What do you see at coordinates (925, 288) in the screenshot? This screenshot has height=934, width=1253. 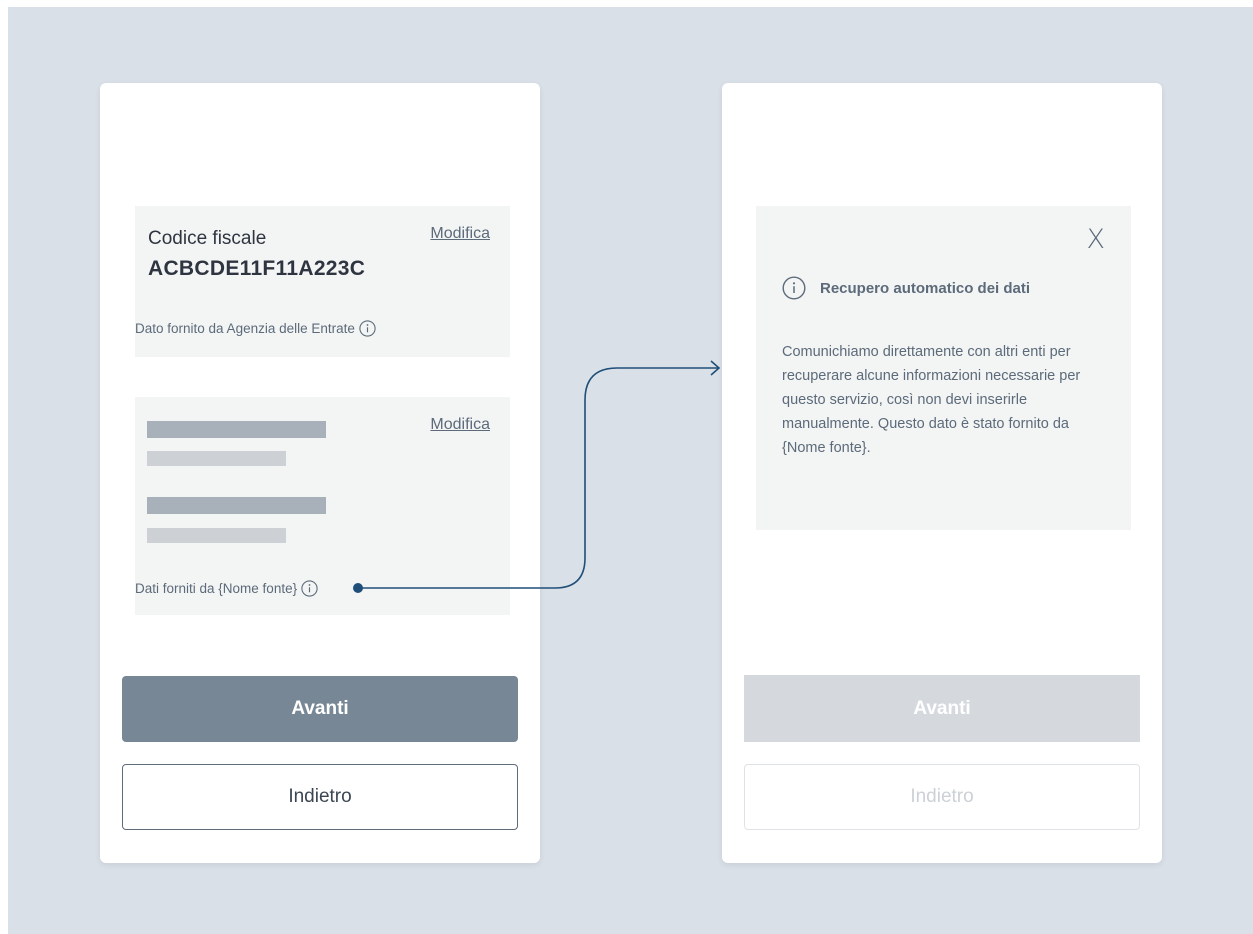 I see `modal-title: Recupero automatico dei dati` at bounding box center [925, 288].